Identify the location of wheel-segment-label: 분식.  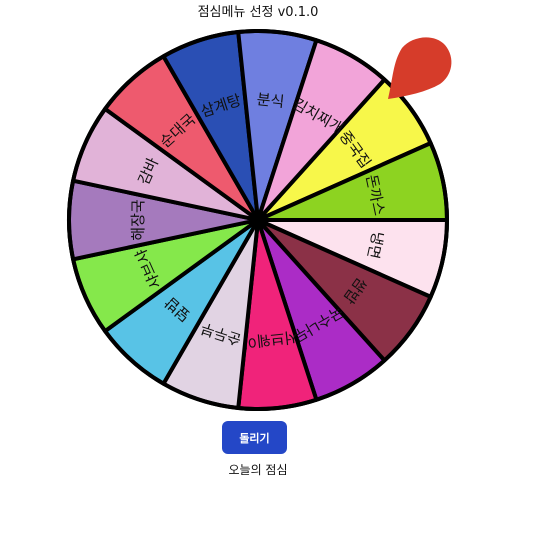
(270, 100).